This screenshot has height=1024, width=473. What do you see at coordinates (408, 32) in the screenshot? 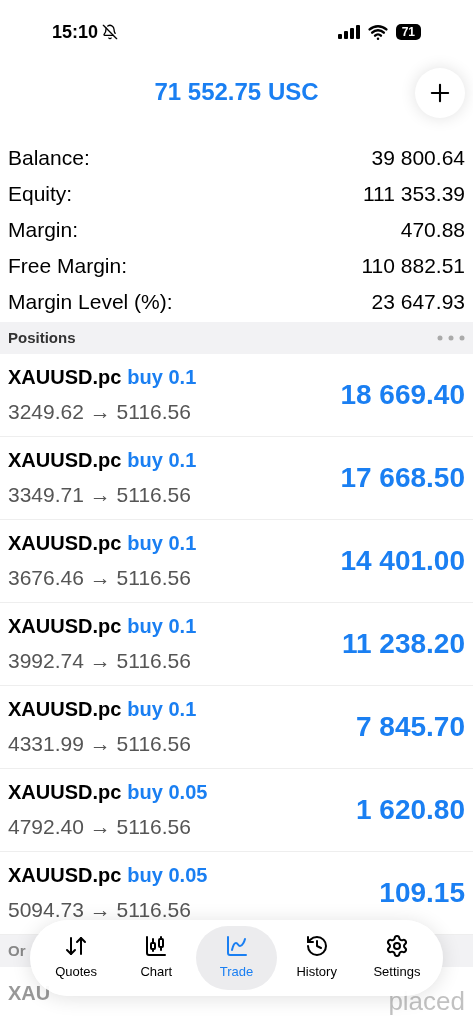
I see `battery-level: 71` at bounding box center [408, 32].